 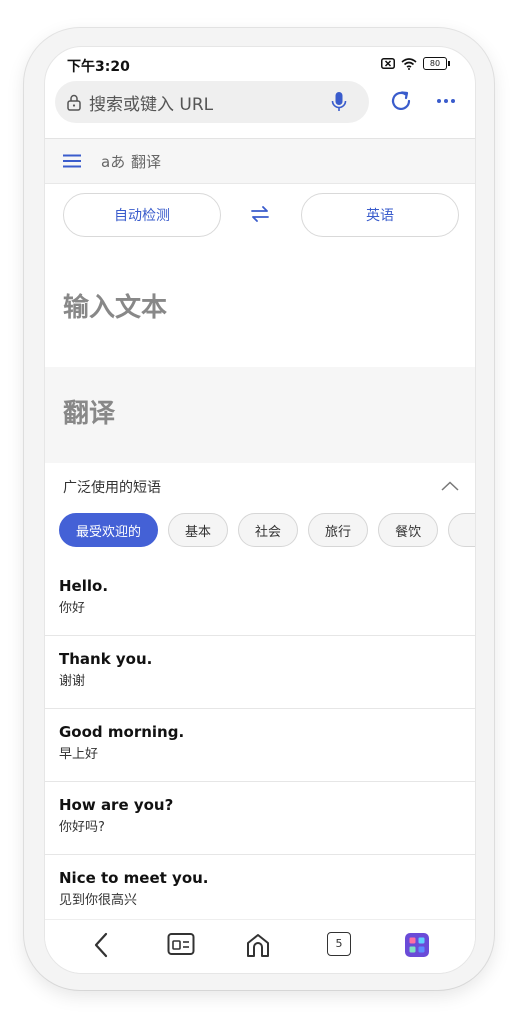 What do you see at coordinates (151, 102) in the screenshot?
I see `url-placeholder: 搜索或键入 URL` at bounding box center [151, 102].